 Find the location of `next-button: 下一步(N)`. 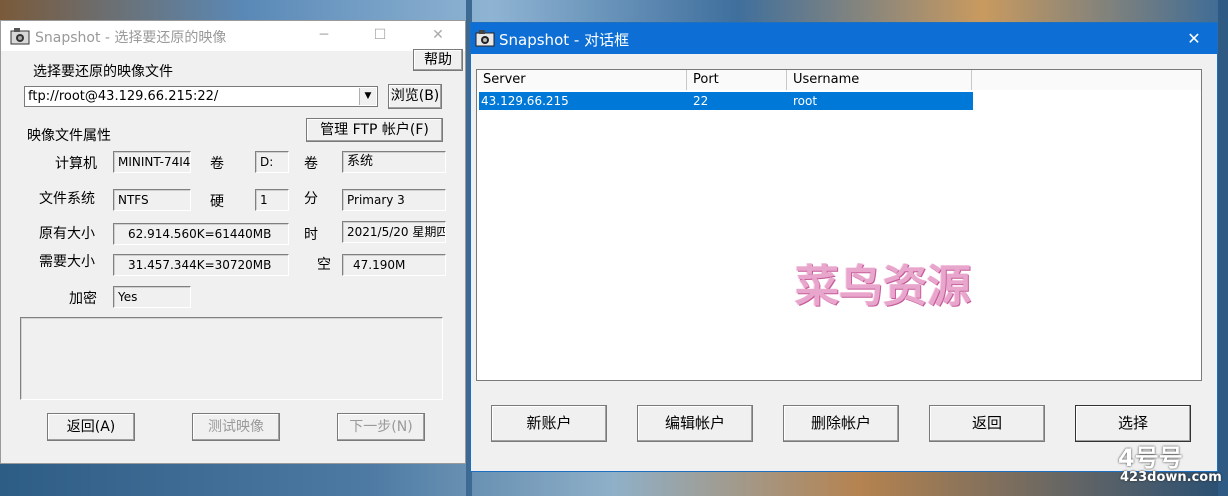

next-button: 下一步(N) is located at coordinates (381, 427).